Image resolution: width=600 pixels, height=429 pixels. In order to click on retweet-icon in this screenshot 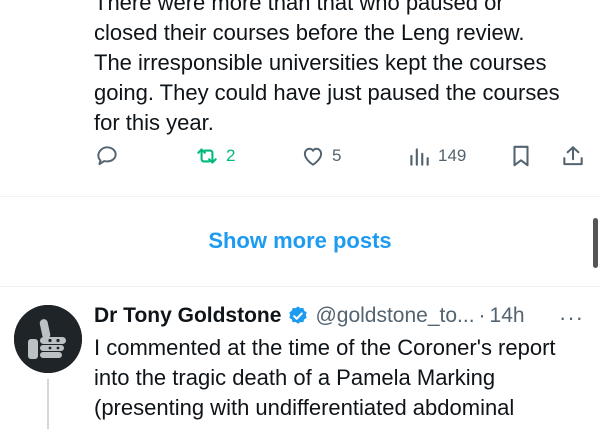, I will do `click(207, 156)`.